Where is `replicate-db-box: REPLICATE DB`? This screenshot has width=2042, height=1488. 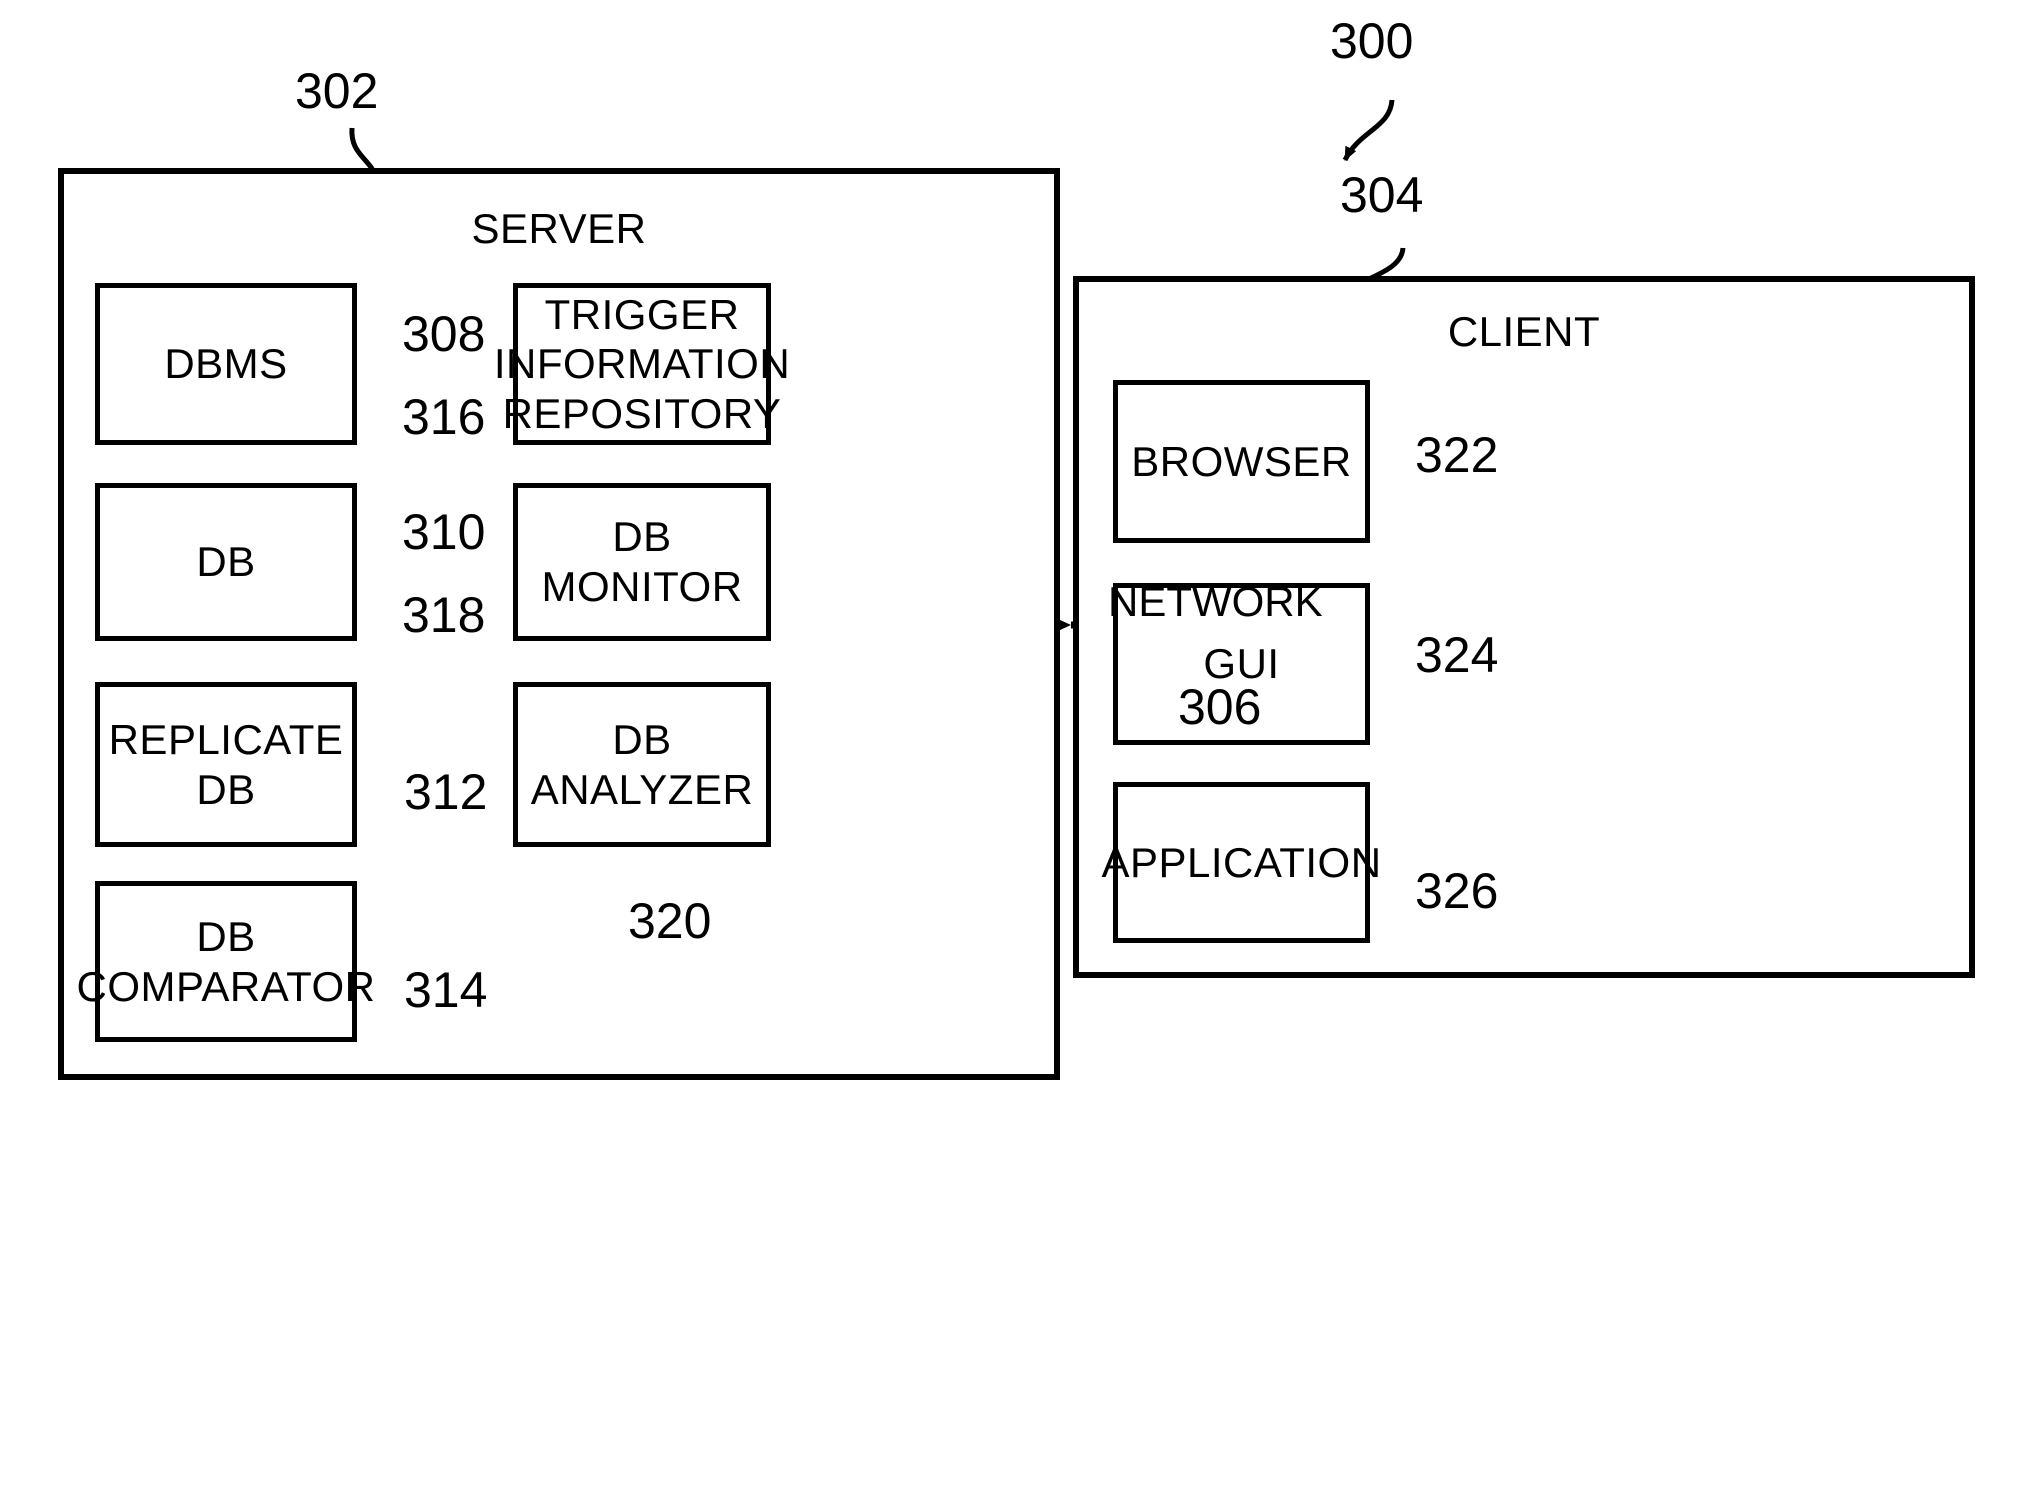 replicate-db-box: REPLICATE DB is located at coordinates (226, 764).